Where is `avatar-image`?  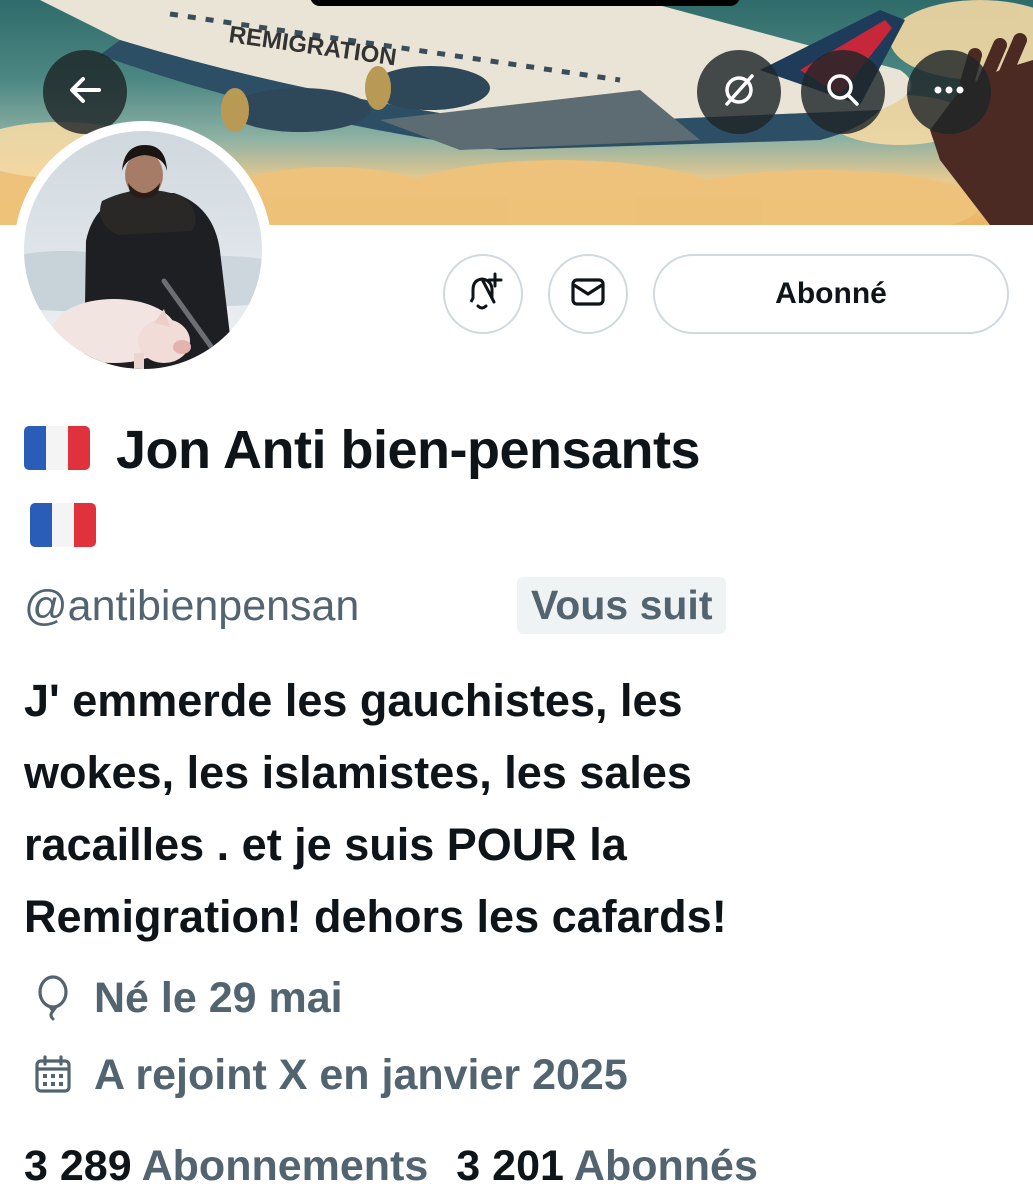 avatar-image is located at coordinates (143, 250).